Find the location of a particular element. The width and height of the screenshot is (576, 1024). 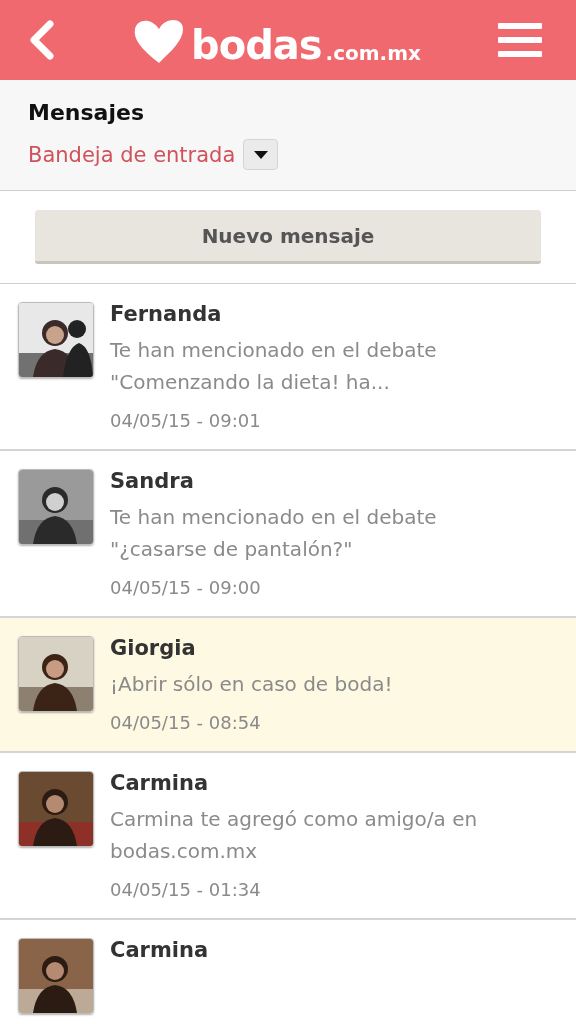

sender-name: Sandra is located at coordinates (152, 481).